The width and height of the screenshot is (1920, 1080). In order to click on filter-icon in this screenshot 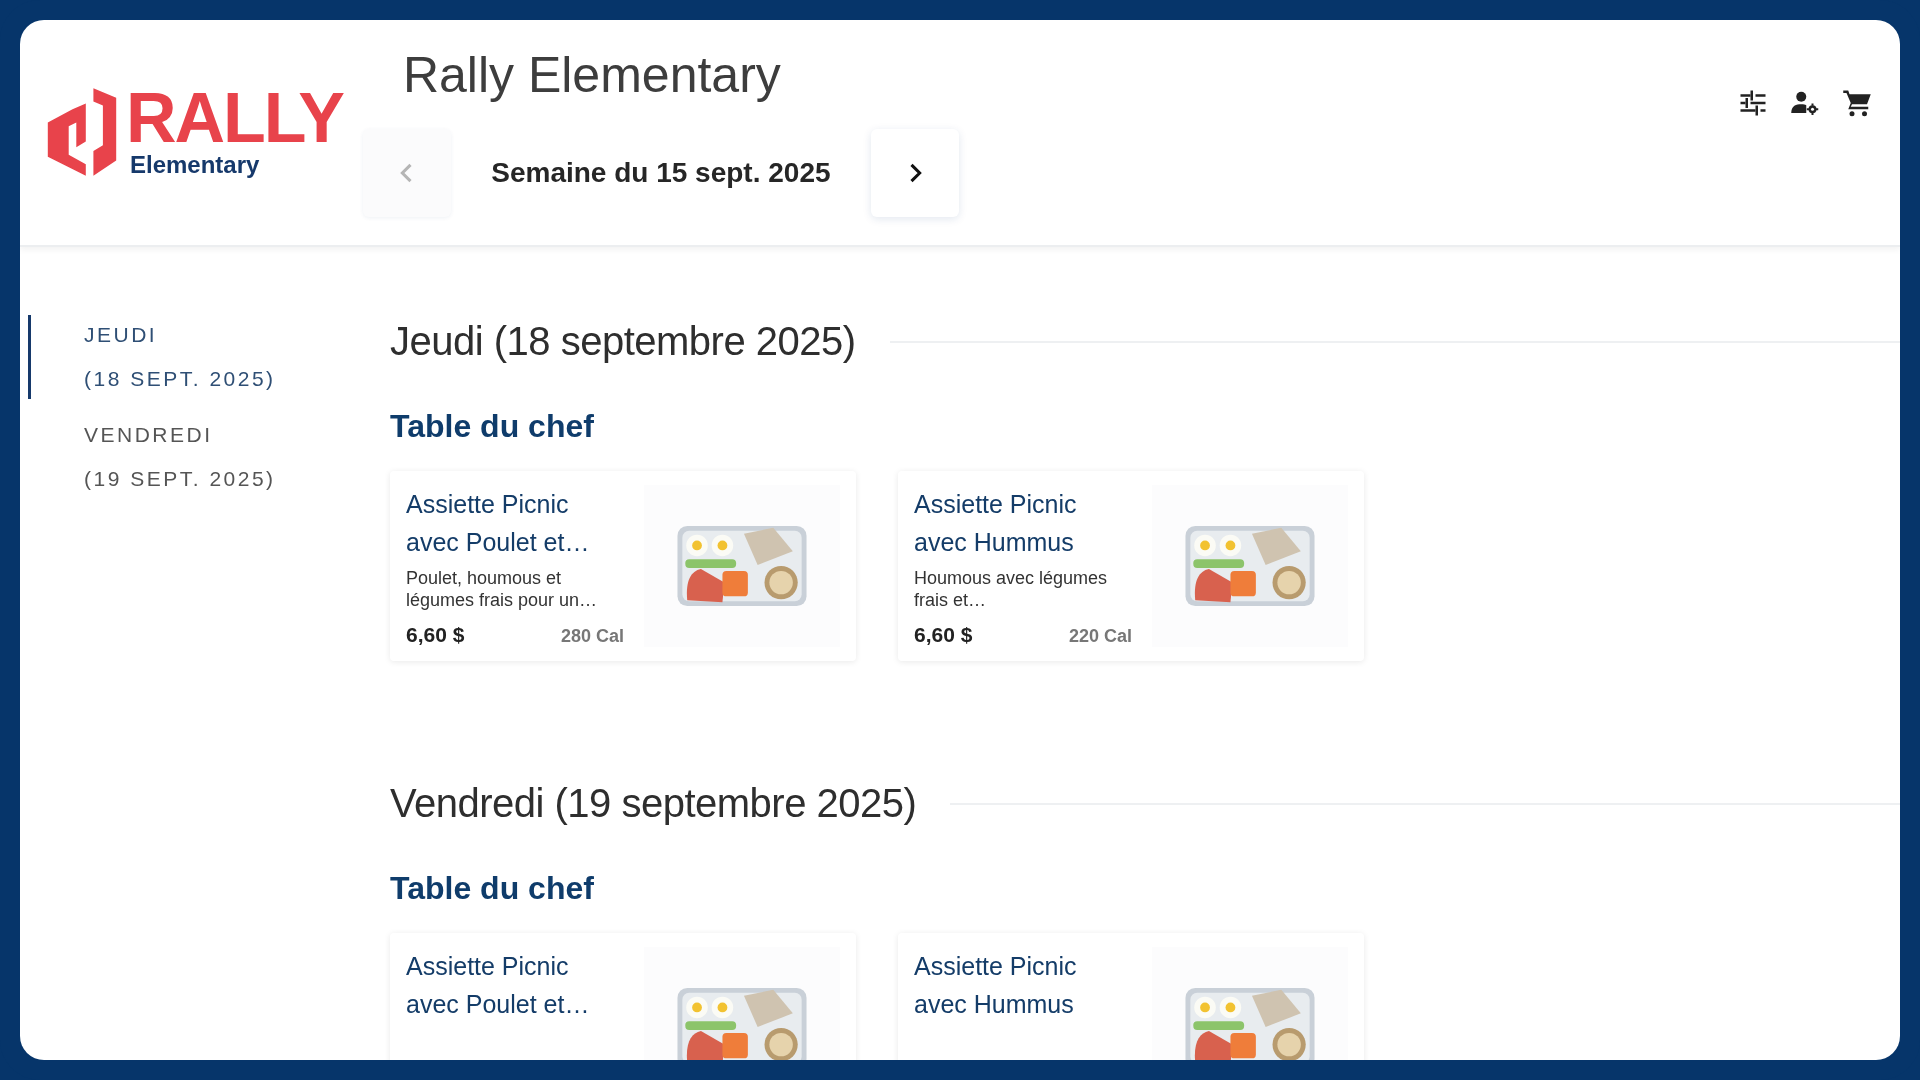, I will do `click(1753, 103)`.